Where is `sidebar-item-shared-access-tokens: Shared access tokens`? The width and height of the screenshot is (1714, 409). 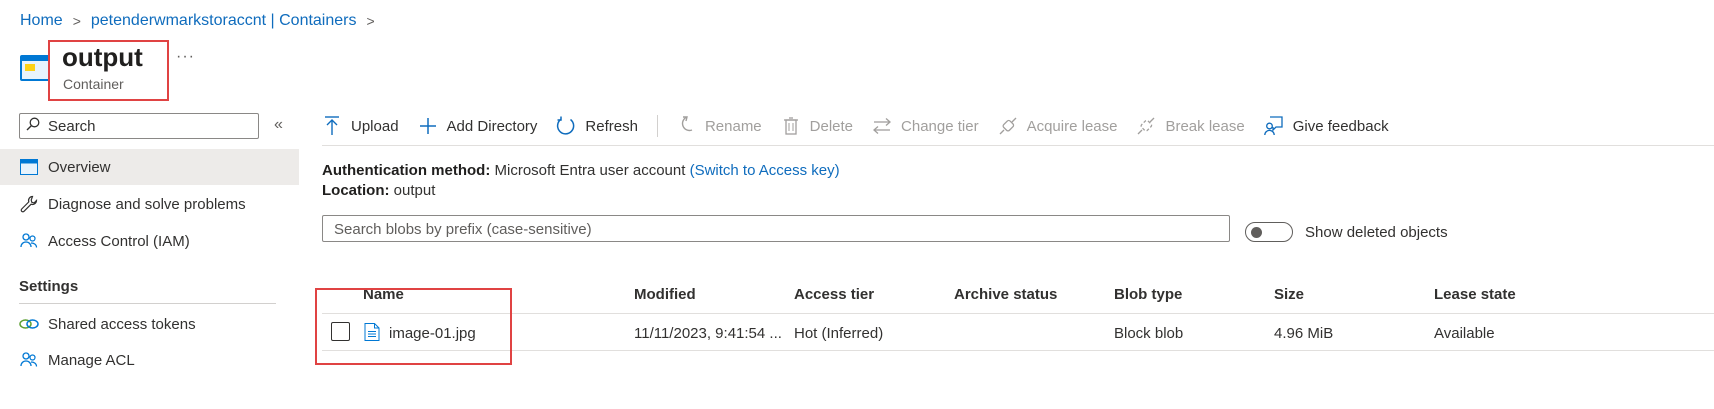 sidebar-item-shared-access-tokens: Shared access tokens is located at coordinates (149, 324).